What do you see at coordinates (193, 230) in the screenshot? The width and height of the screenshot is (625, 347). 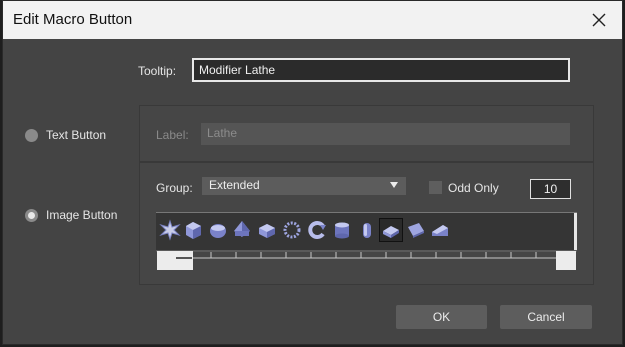 I see `cube-icon` at bounding box center [193, 230].